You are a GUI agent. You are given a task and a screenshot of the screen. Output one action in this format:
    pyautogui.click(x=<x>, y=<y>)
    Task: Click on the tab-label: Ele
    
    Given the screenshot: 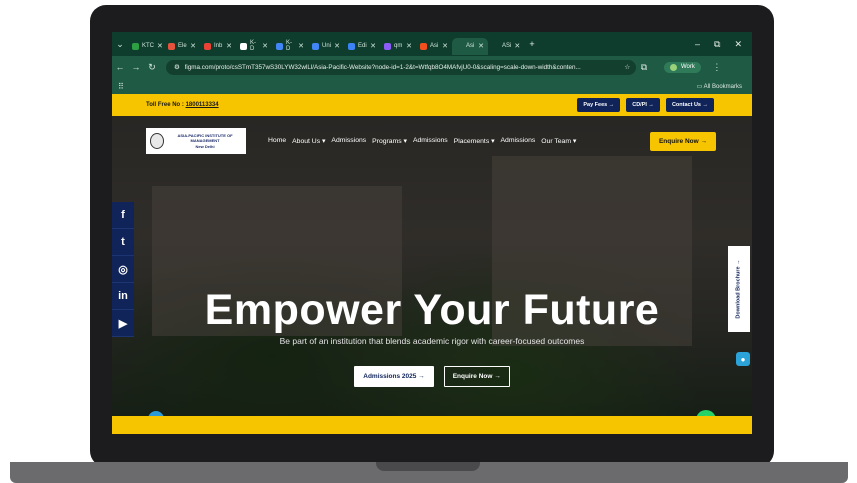 What is the action you would take?
    pyautogui.click(x=182, y=46)
    